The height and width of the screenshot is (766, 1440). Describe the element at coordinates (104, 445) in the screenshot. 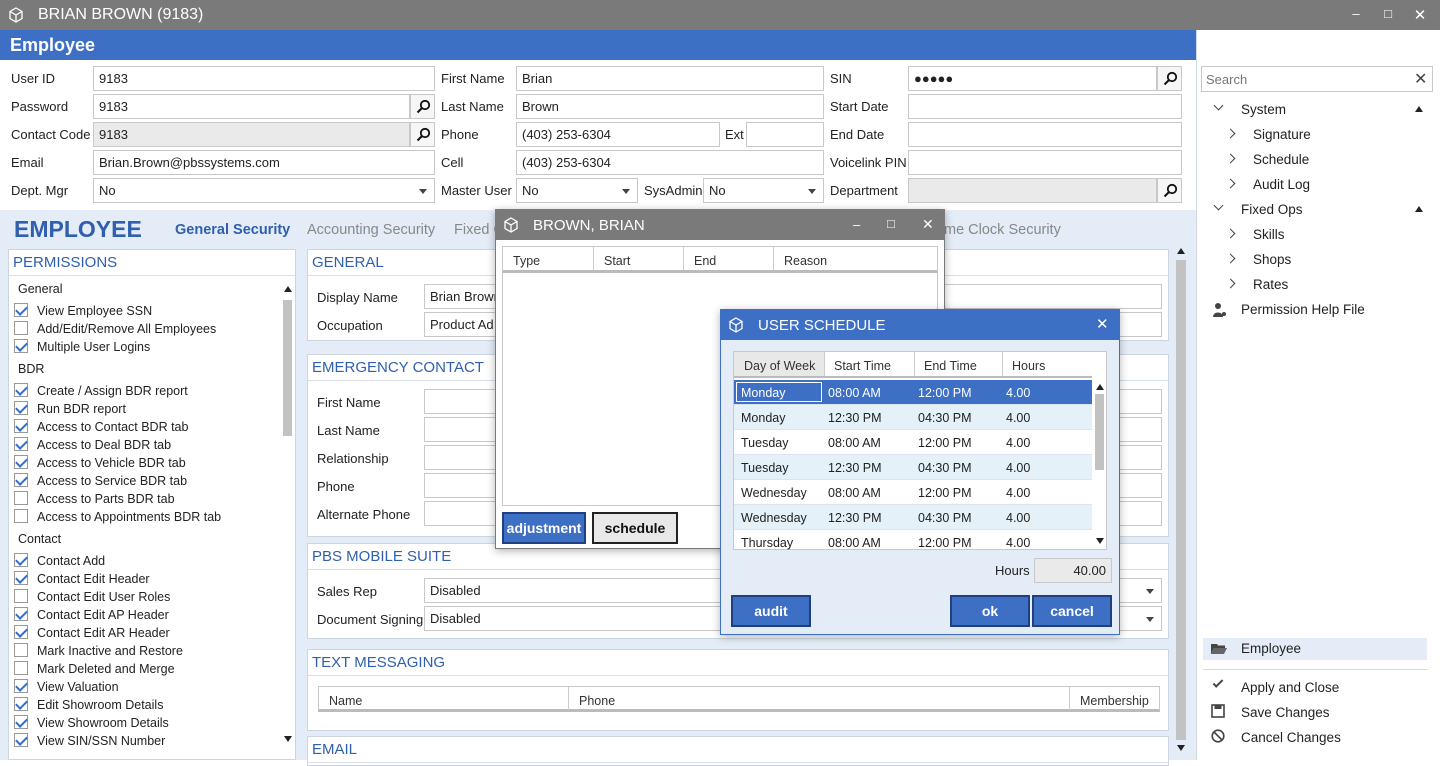

I see `permission-label: Access to Deal BDR tab` at that location.